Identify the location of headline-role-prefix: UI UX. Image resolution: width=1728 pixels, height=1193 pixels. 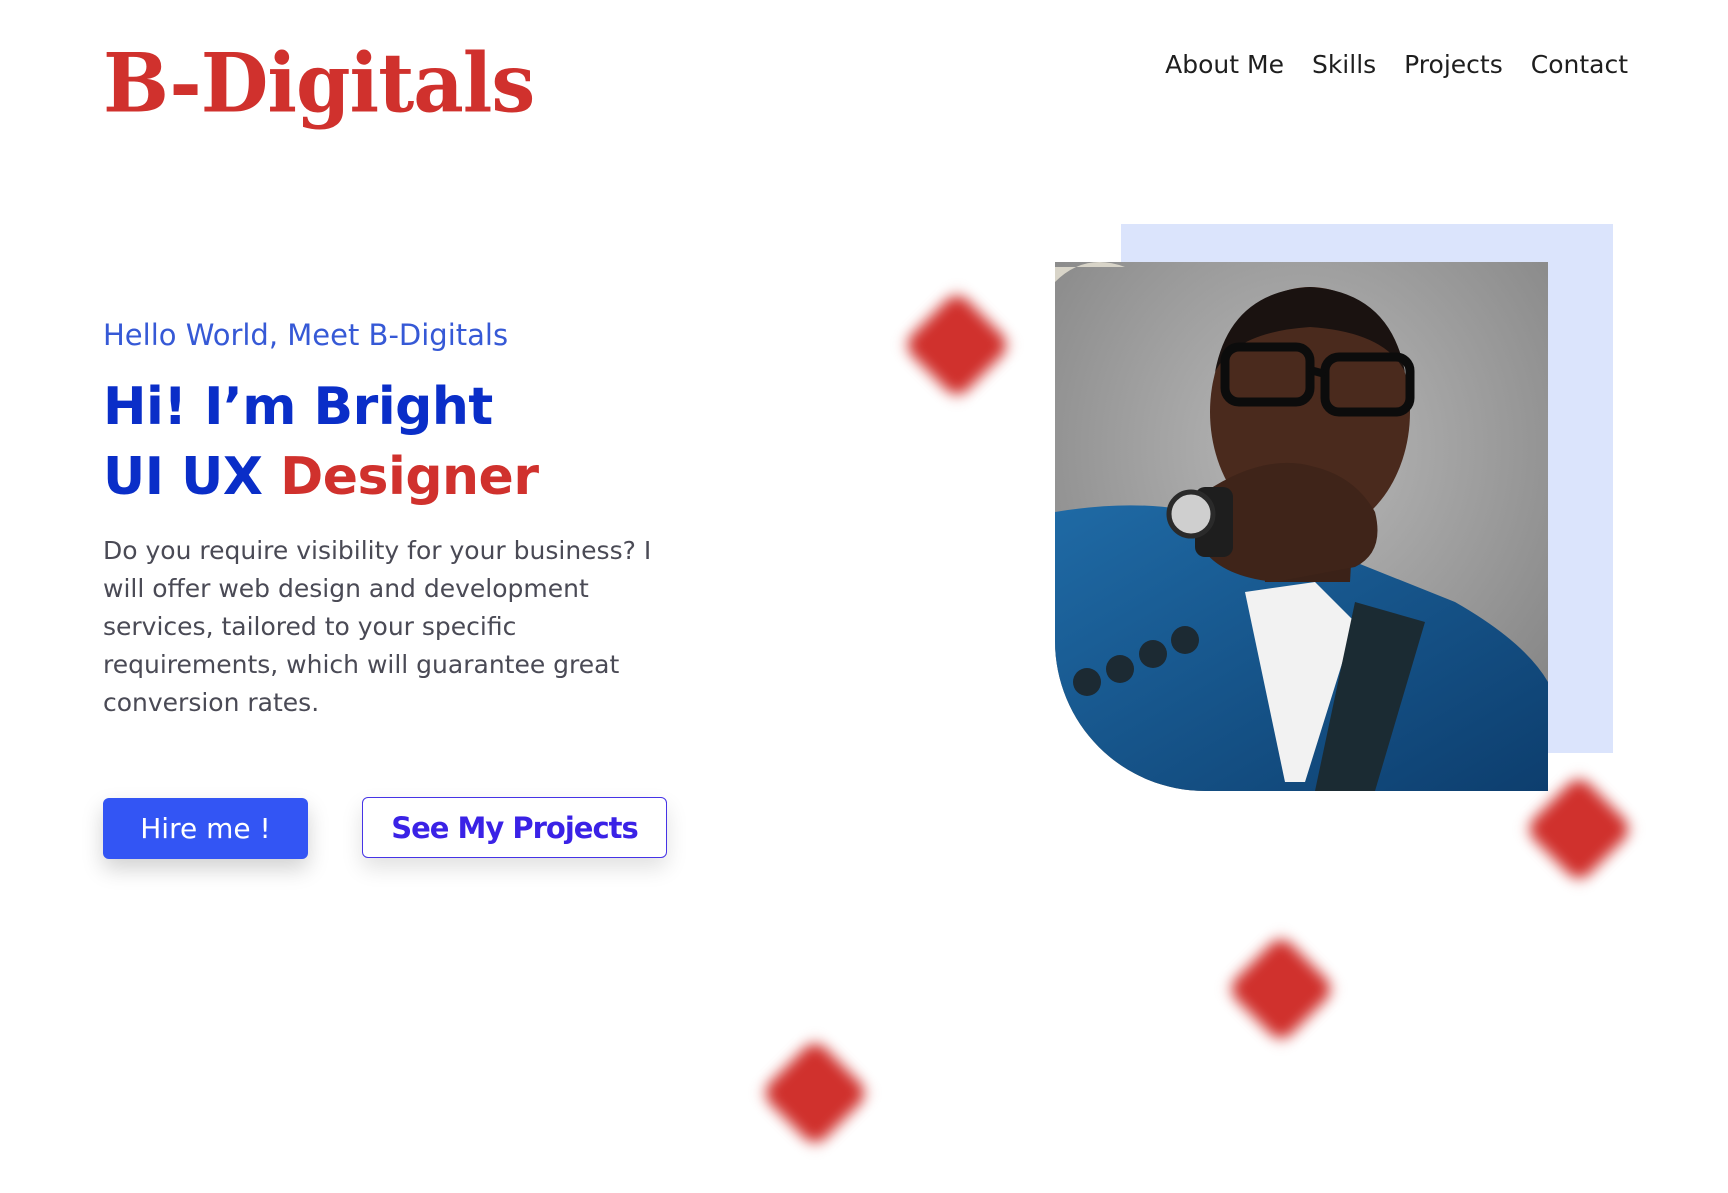
(192, 477).